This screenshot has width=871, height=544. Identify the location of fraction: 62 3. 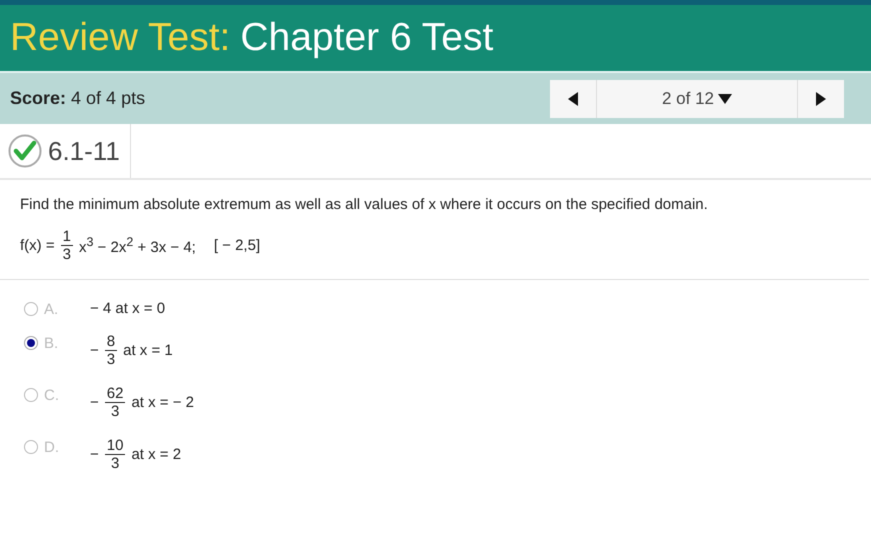
(115, 402).